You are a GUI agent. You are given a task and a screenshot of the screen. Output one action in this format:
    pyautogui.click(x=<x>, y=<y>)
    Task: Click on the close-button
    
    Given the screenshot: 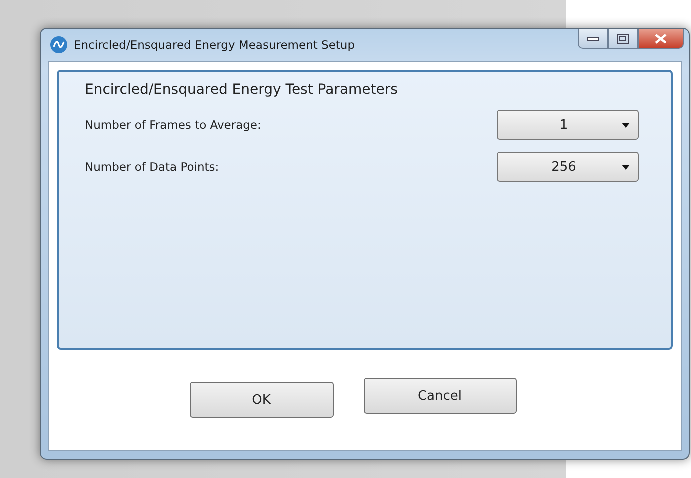 What is the action you would take?
    pyautogui.click(x=661, y=39)
    